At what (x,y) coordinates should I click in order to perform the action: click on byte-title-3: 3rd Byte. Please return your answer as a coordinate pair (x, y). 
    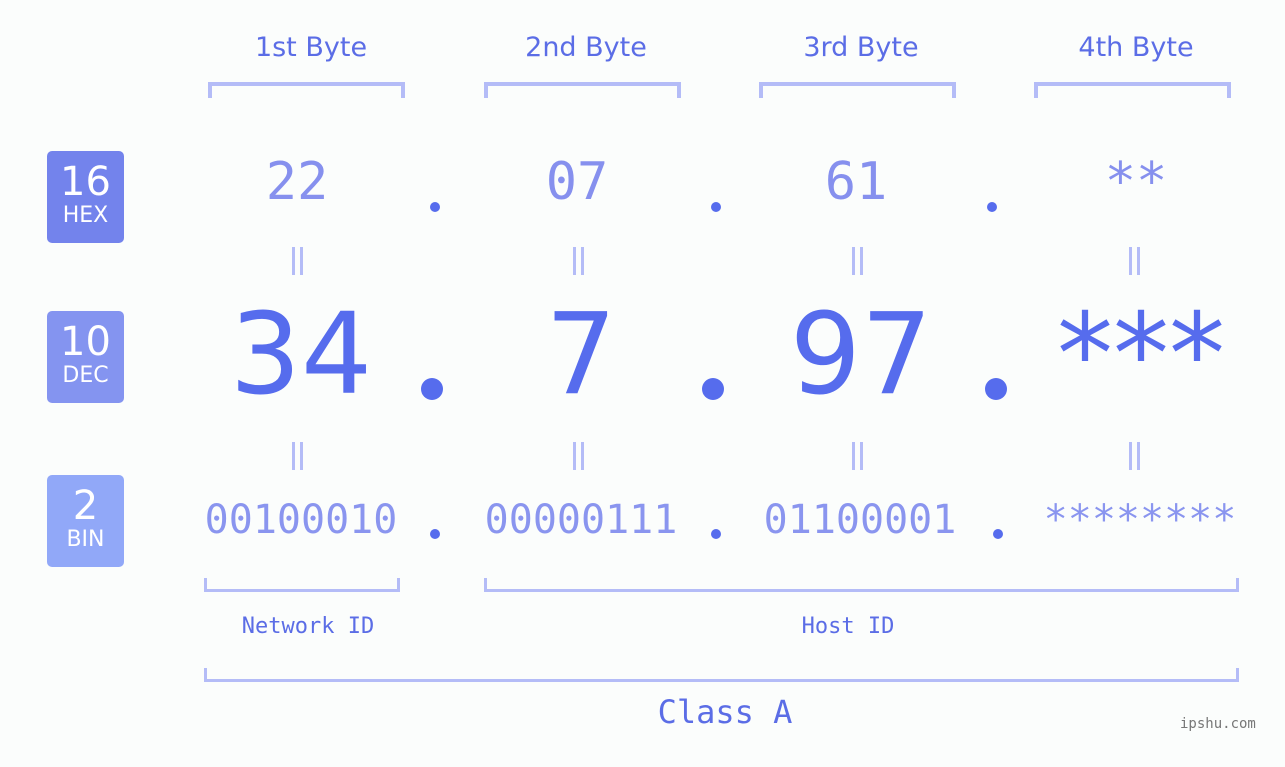
    Looking at the image, I should click on (861, 47).